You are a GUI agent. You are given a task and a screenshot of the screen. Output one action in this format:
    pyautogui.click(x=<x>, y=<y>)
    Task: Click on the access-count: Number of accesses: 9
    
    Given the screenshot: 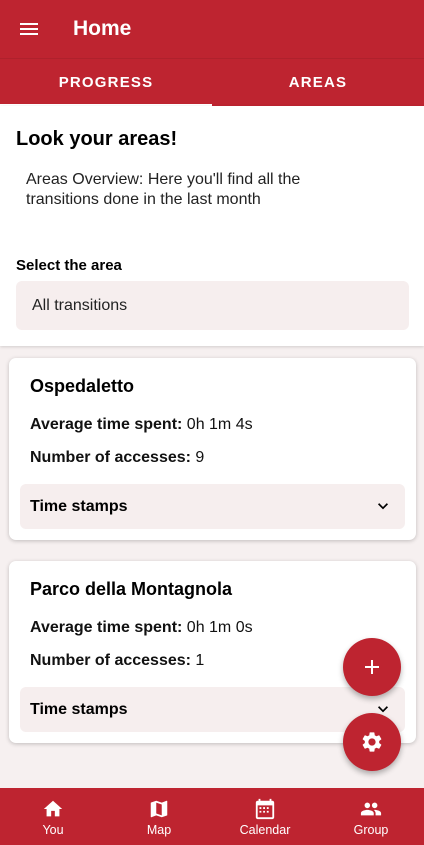 What is the action you would take?
    pyautogui.click(x=117, y=458)
    